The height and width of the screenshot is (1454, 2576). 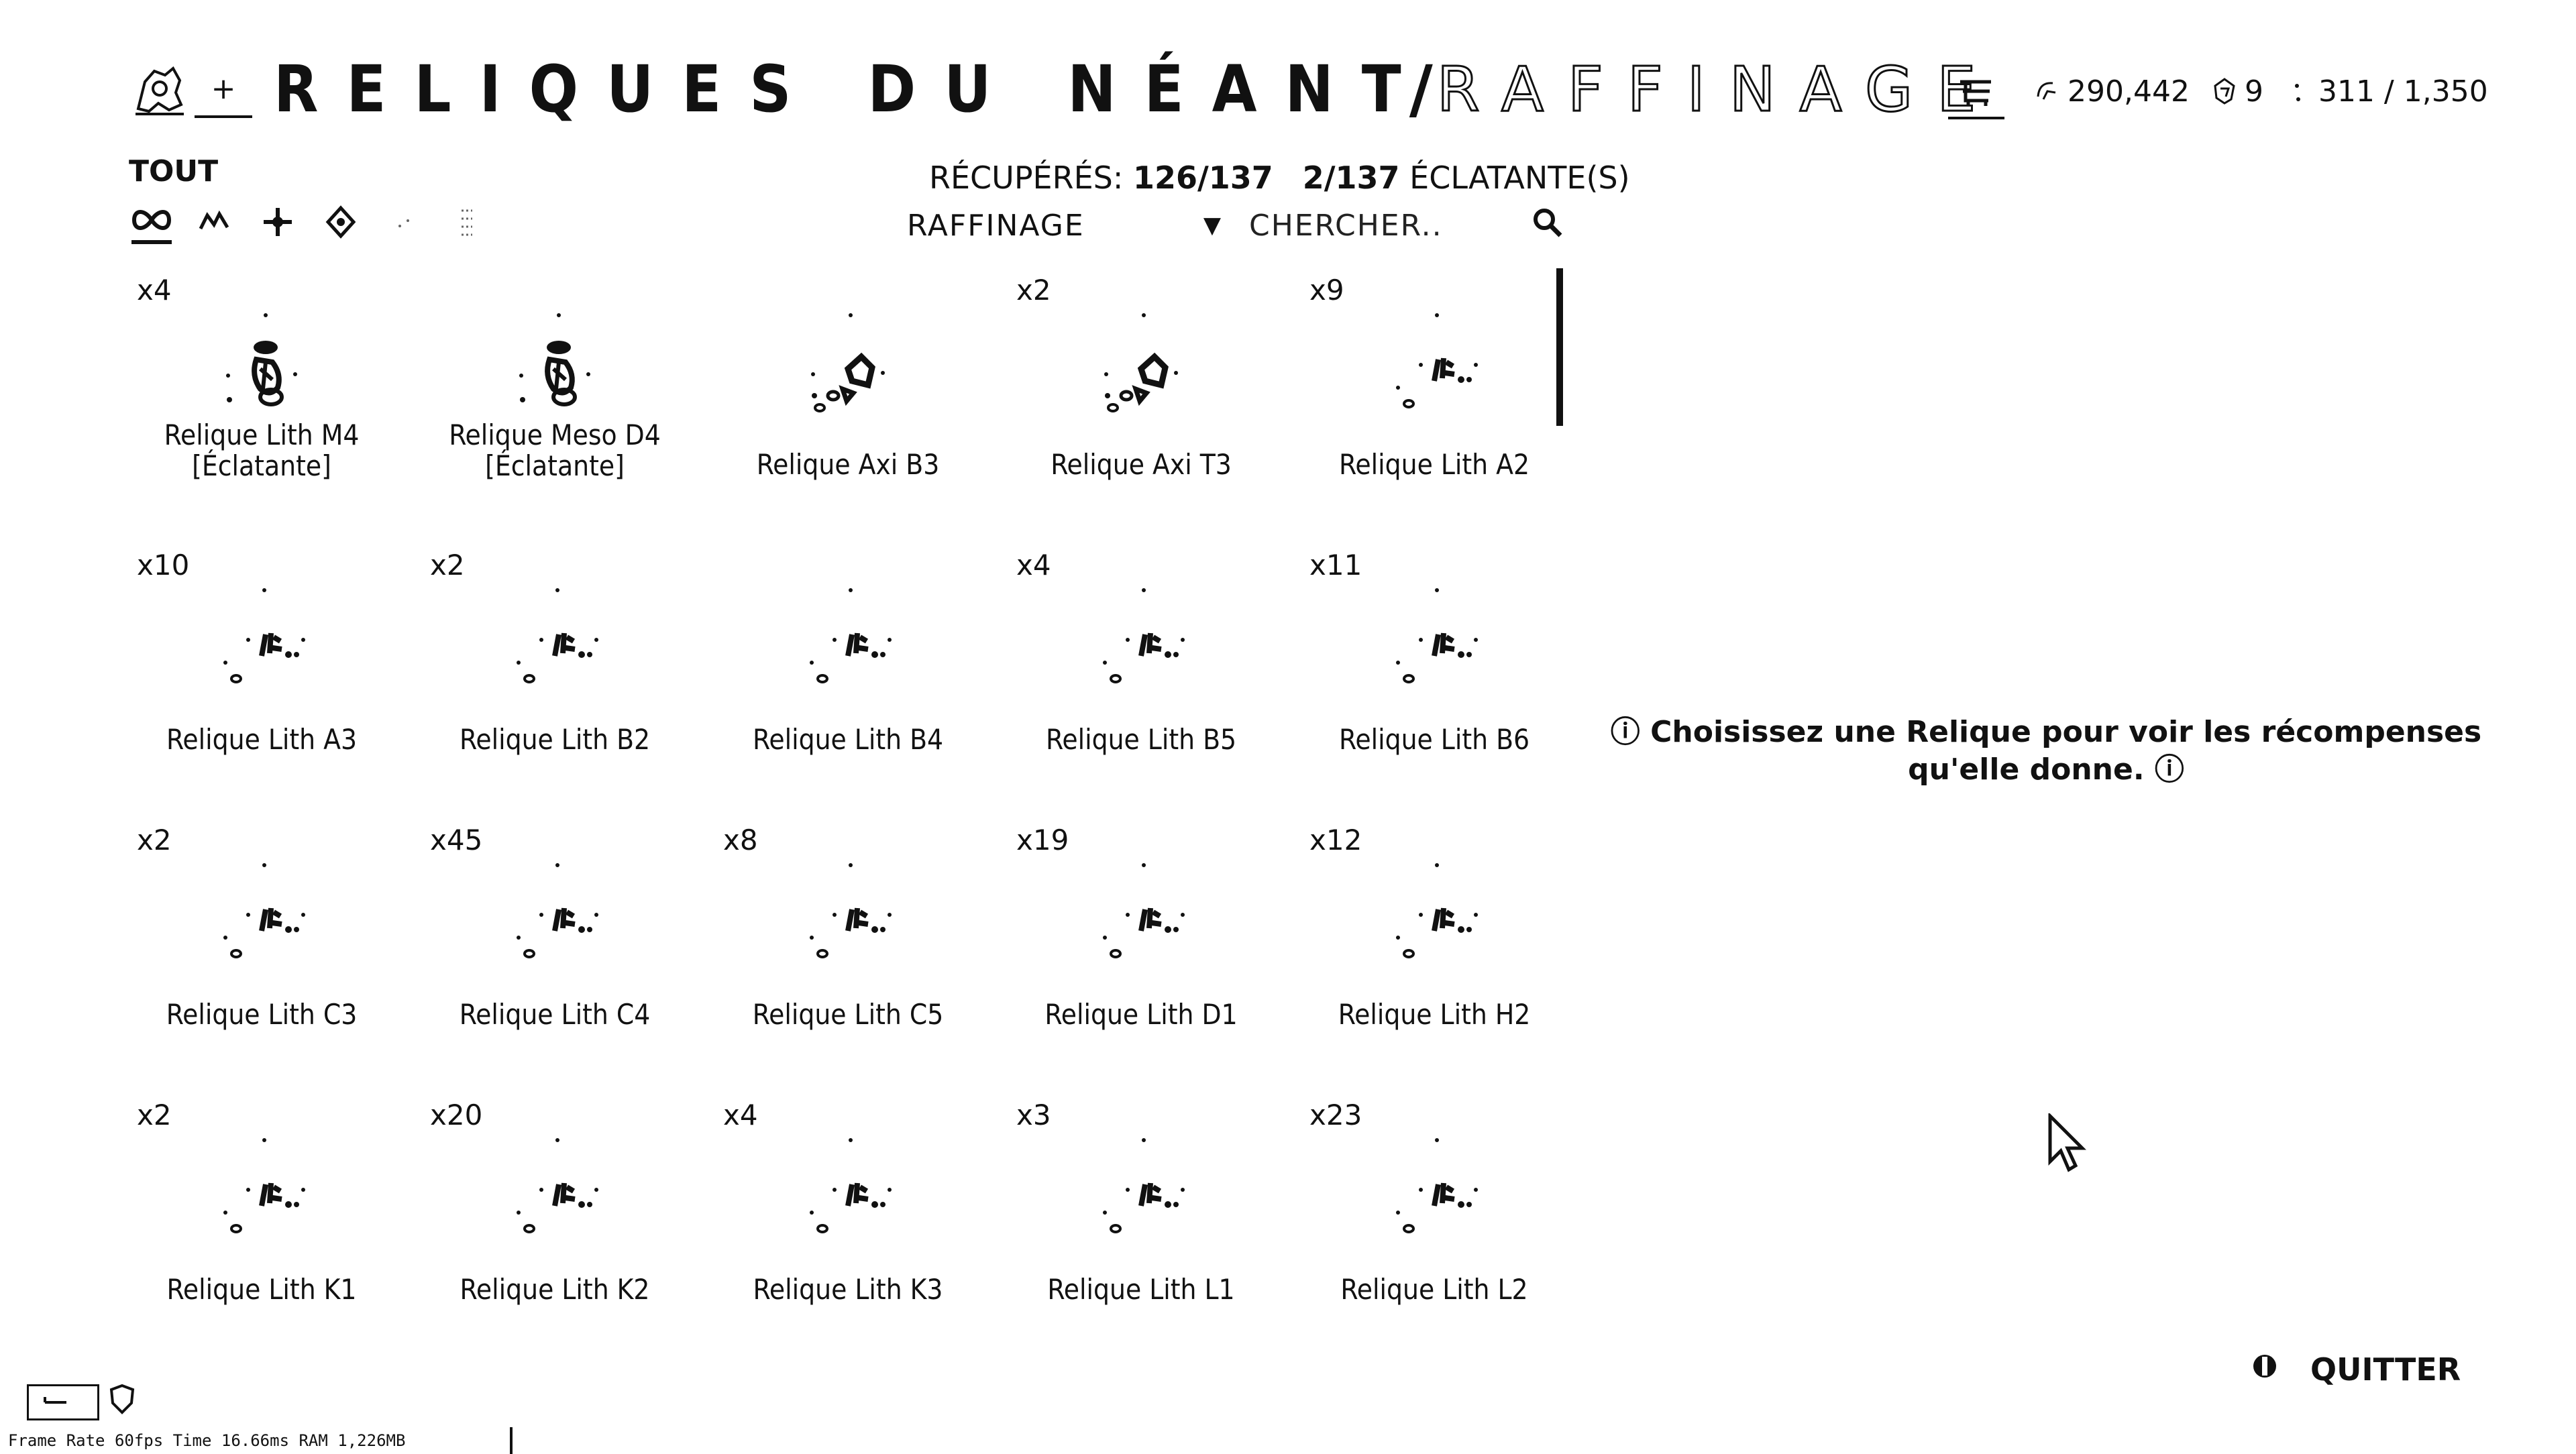 I want to click on slots-icon, so click(x=2298, y=91).